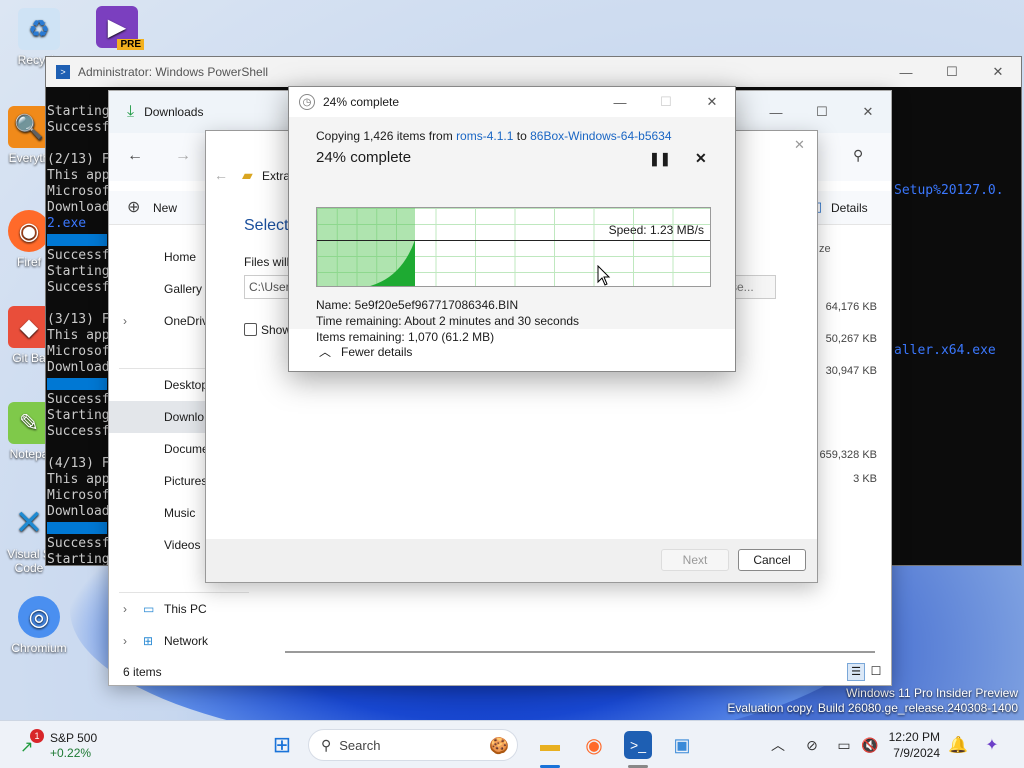 This screenshot has width=1024, height=768. Describe the element at coordinates (500, 672) in the screenshot. I see `status-bar: 6 items ☰ ☐` at that location.